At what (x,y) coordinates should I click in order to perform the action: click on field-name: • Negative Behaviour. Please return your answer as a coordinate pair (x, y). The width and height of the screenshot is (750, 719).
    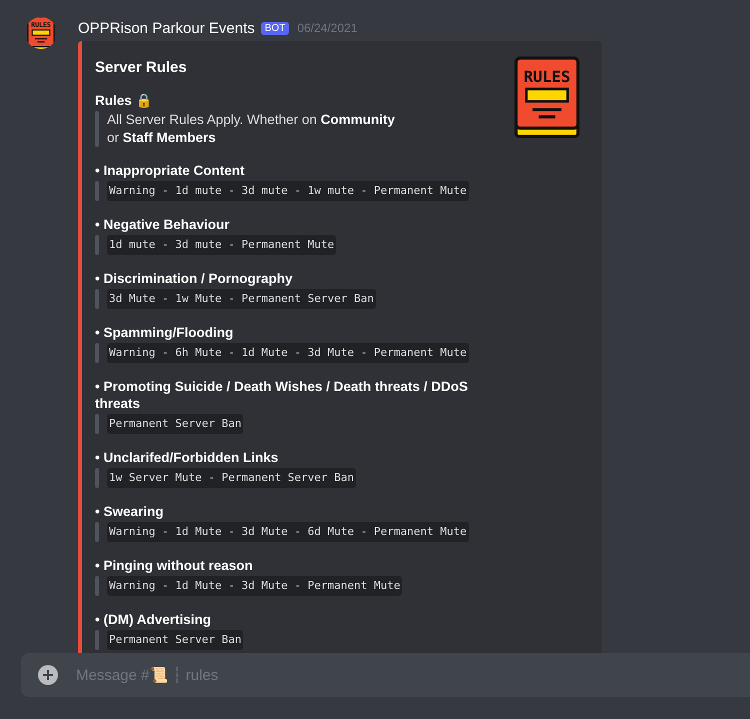
    Looking at the image, I should click on (163, 224).